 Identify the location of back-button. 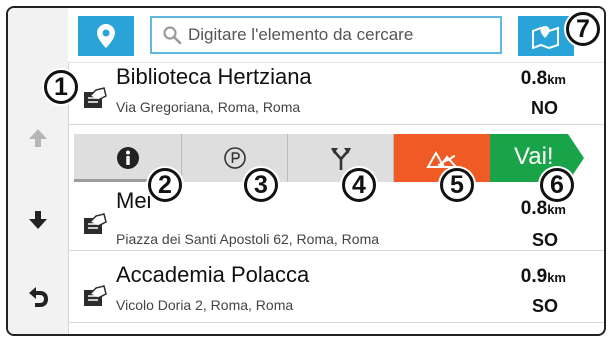
(38, 298).